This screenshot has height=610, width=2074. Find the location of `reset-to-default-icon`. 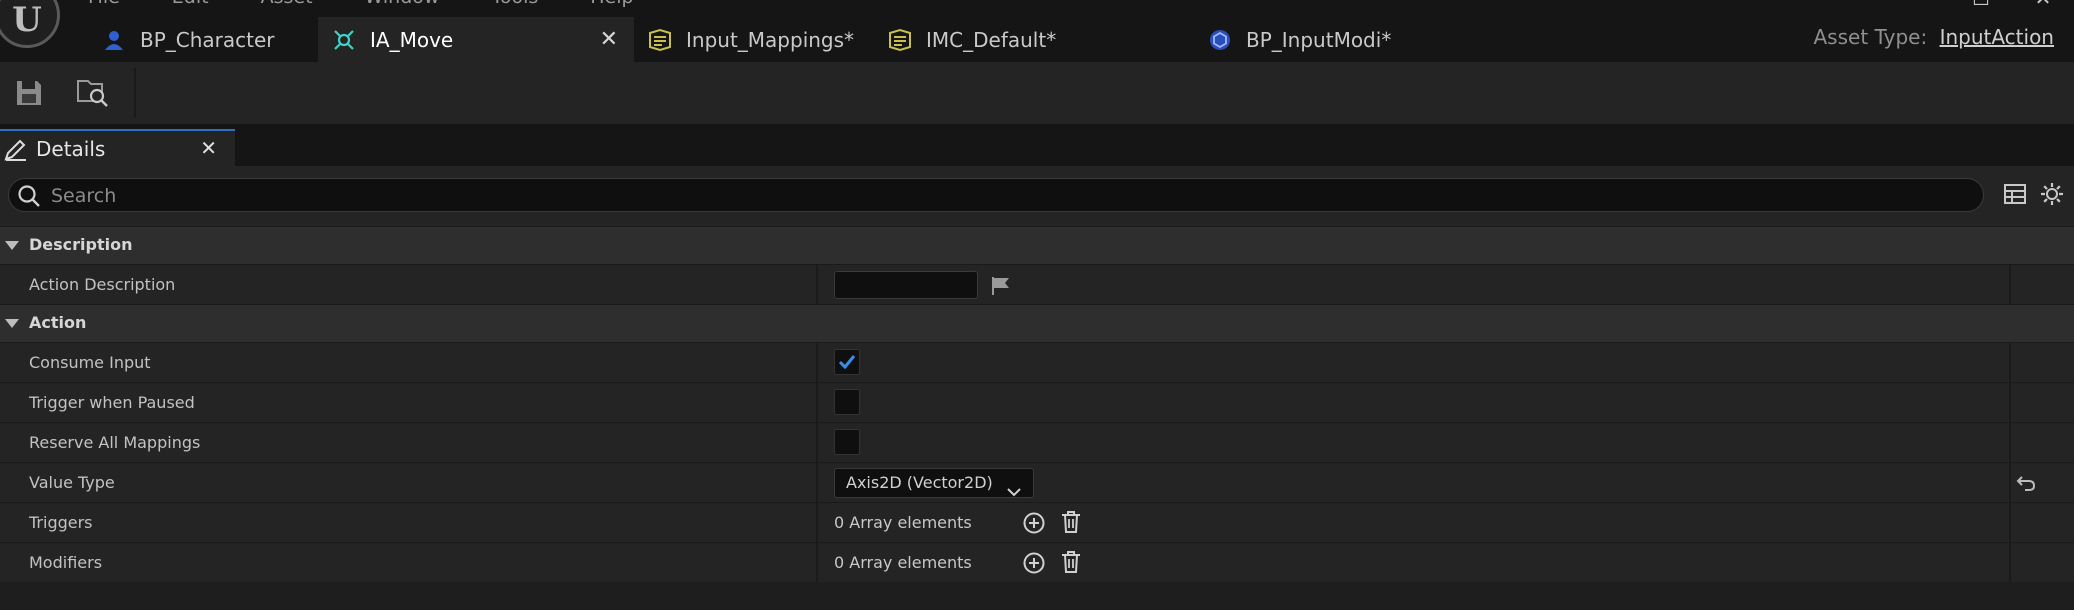

reset-to-default-icon is located at coordinates (2026, 485).